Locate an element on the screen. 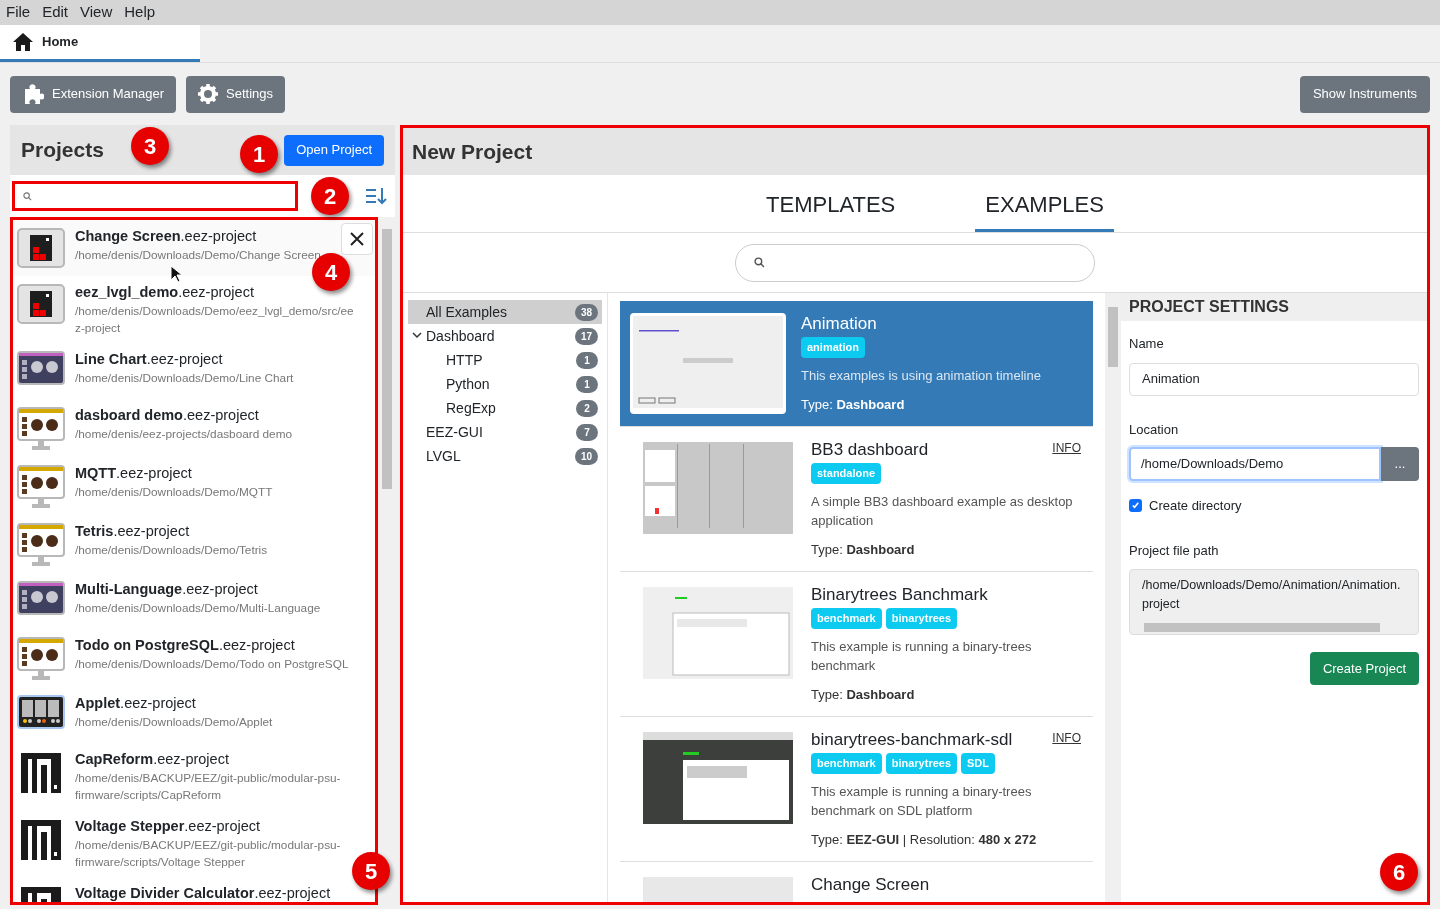  panel-title: Projects is located at coordinates (62, 150).